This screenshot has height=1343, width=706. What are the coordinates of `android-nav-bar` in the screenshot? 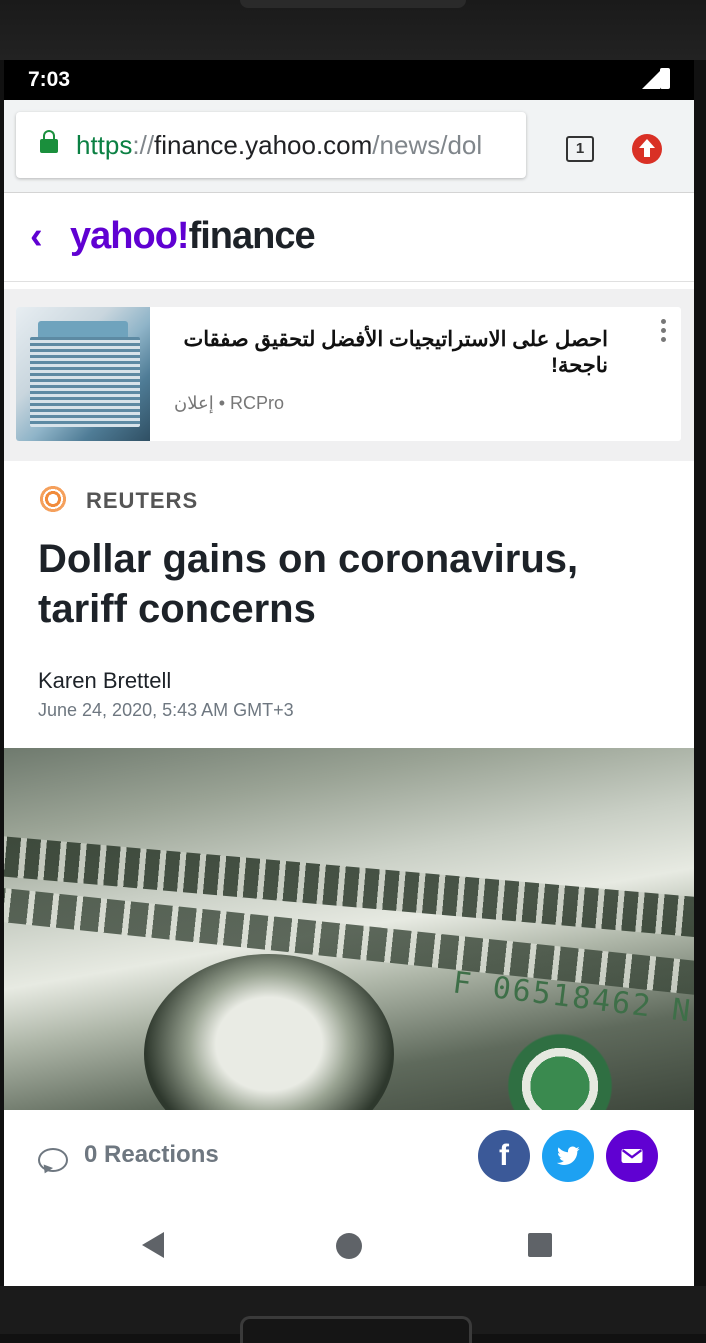 It's located at (349, 1246).